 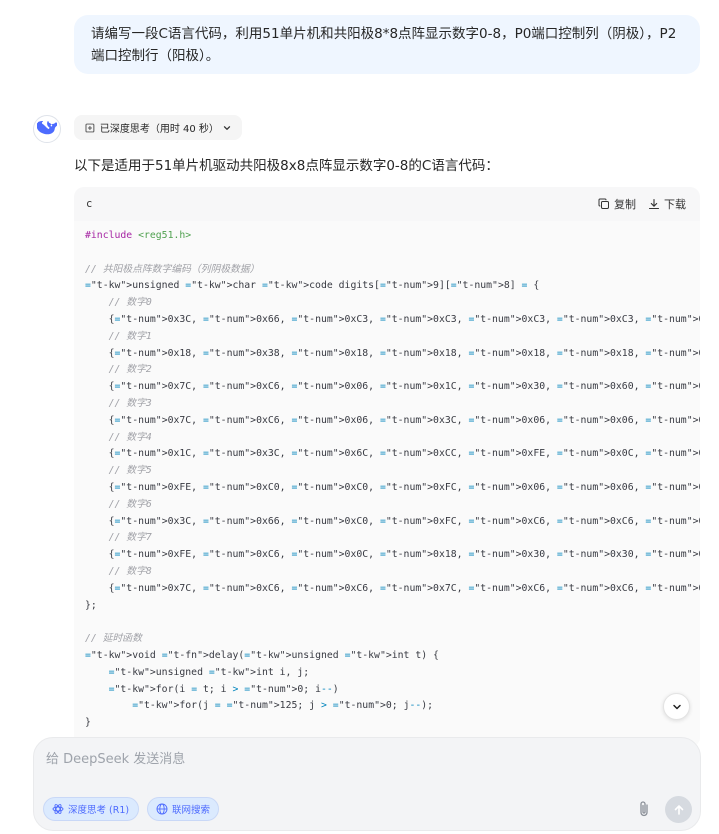 I want to click on download-label: 下载, so click(x=675, y=204).